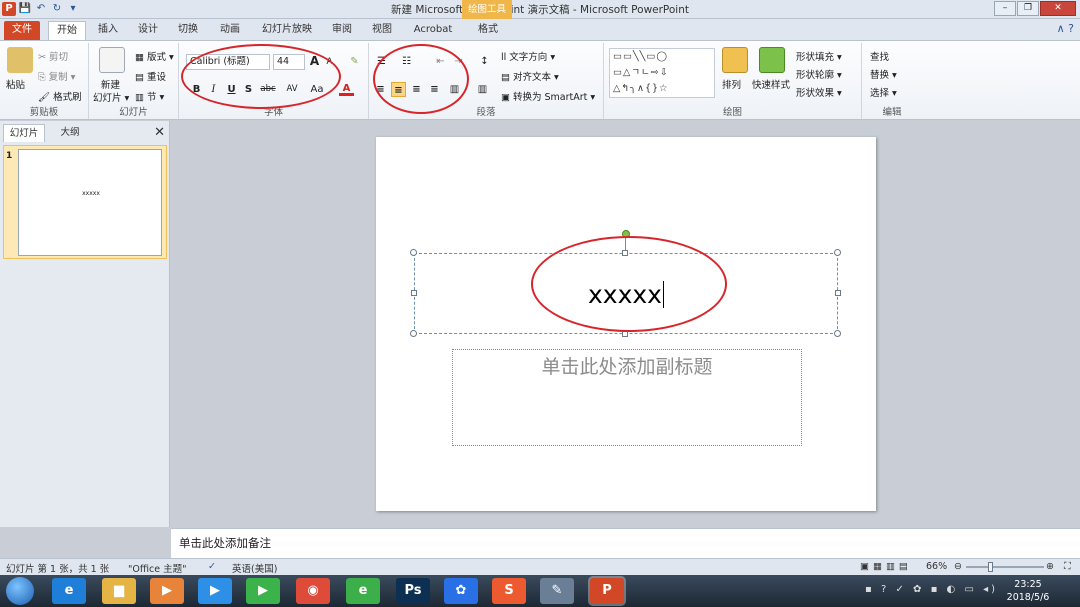 The width and height of the screenshot is (1080, 607). Describe the element at coordinates (528, 56) in the screenshot. I see `text-direction-button: ll 文字方向 ▾` at that location.